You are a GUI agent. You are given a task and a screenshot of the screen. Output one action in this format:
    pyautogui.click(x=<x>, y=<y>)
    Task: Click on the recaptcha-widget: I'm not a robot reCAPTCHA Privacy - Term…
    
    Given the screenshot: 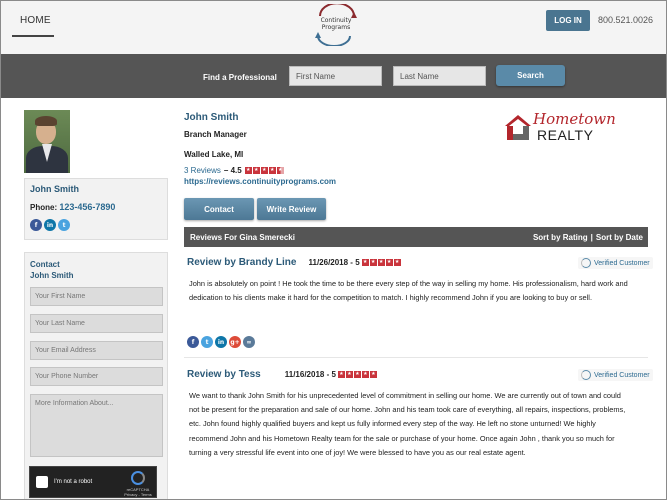 What is the action you would take?
    pyautogui.click(x=93, y=482)
    